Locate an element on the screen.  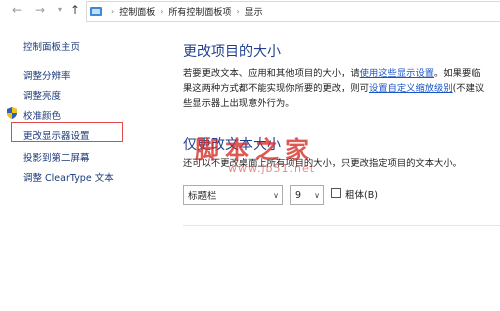
back-arrow-icon: ← is located at coordinates (17, 10).